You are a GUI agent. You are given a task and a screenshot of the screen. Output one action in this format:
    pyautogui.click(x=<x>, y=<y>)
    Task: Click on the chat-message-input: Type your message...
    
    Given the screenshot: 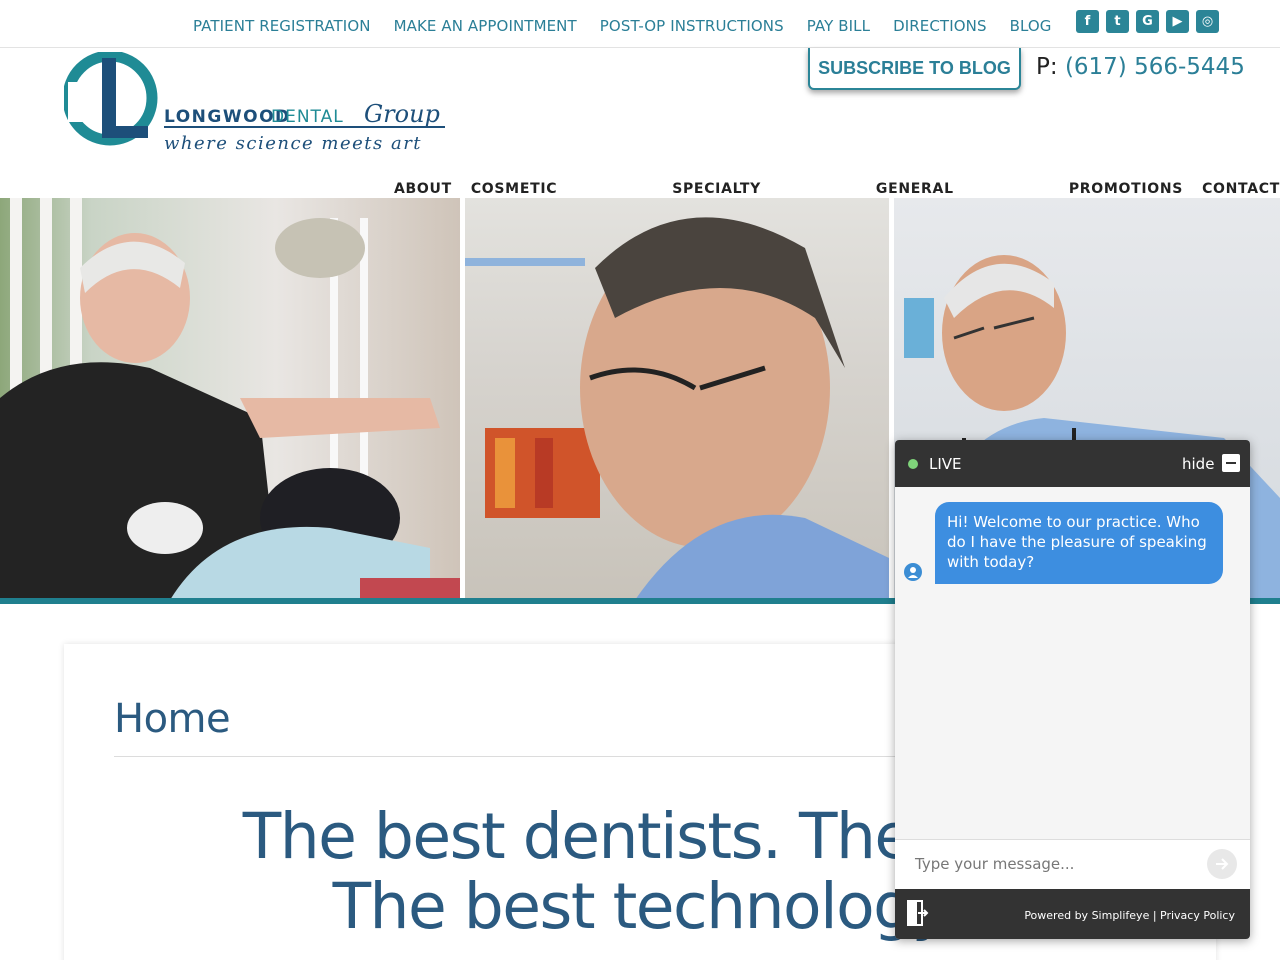 What is the action you would take?
    pyautogui.click(x=994, y=864)
    